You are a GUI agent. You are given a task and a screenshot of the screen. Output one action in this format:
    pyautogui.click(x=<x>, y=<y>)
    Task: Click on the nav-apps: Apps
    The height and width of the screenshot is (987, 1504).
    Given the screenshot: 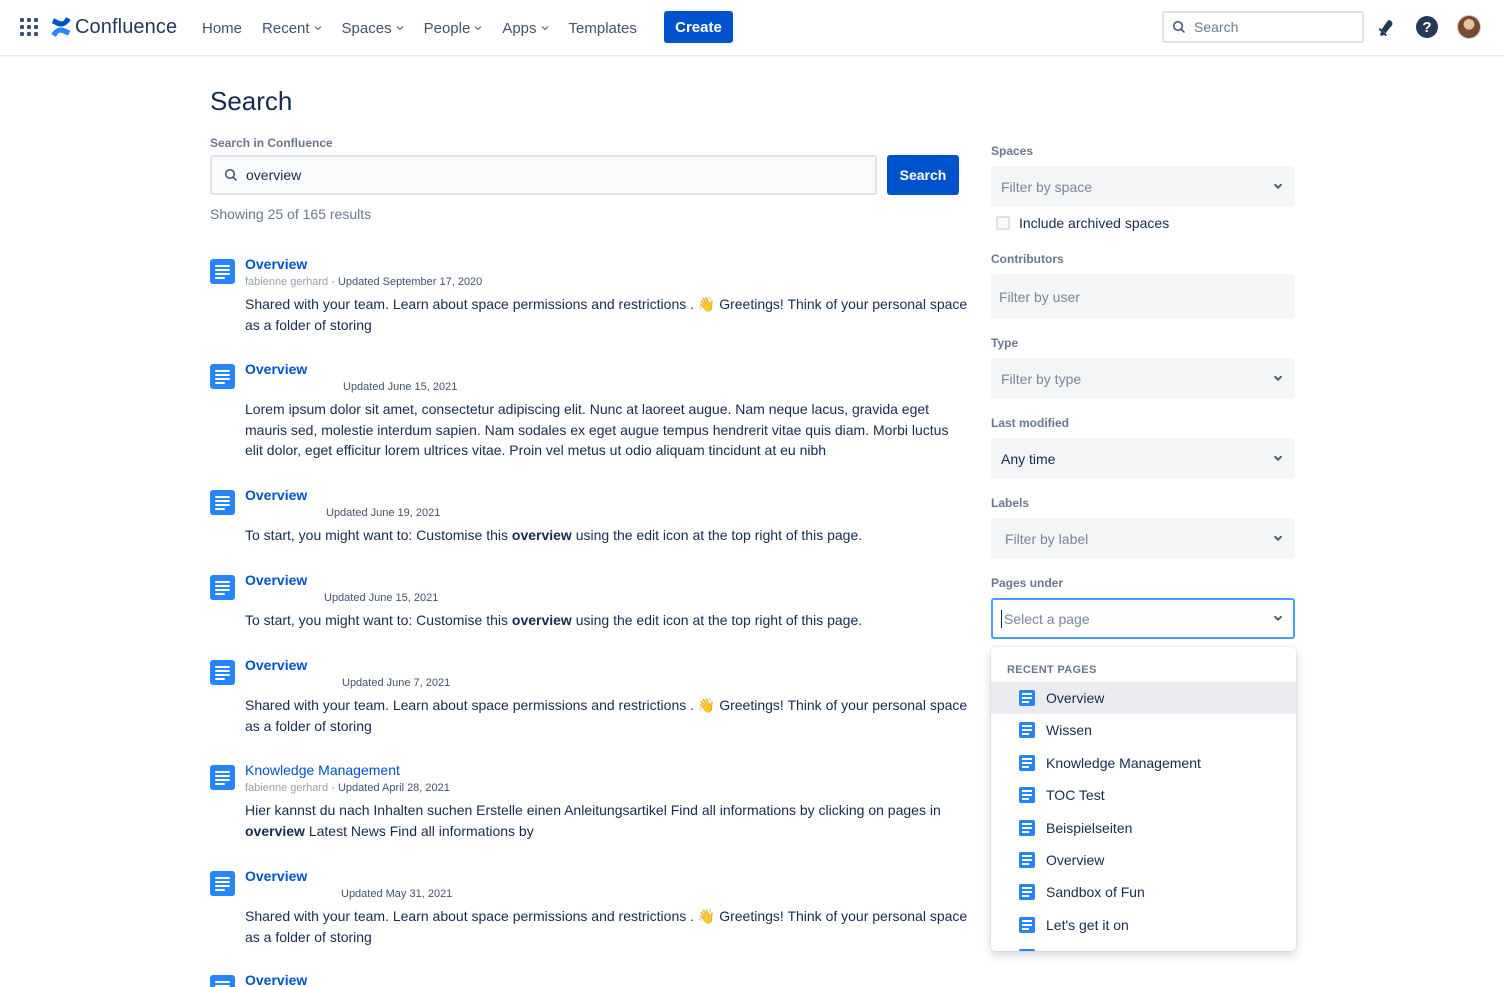 What is the action you would take?
    pyautogui.click(x=525, y=28)
    